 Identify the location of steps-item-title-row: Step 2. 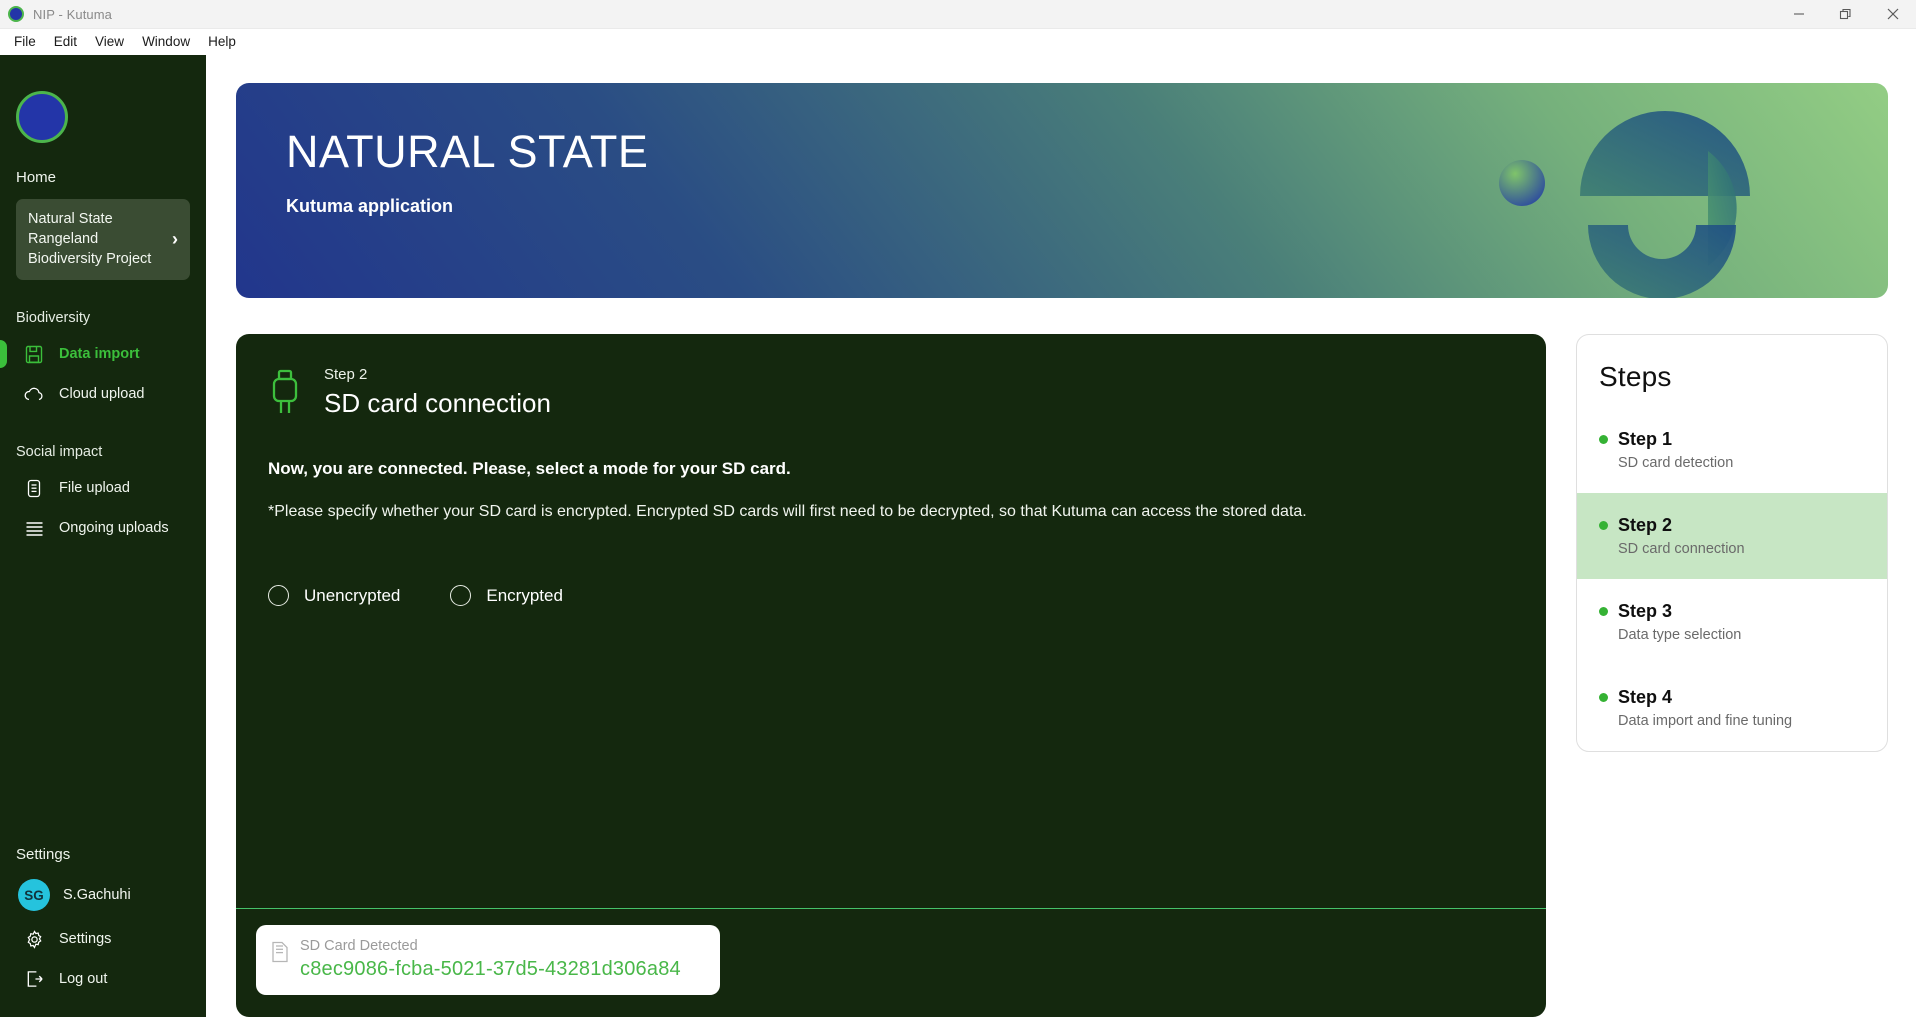
(1732, 525).